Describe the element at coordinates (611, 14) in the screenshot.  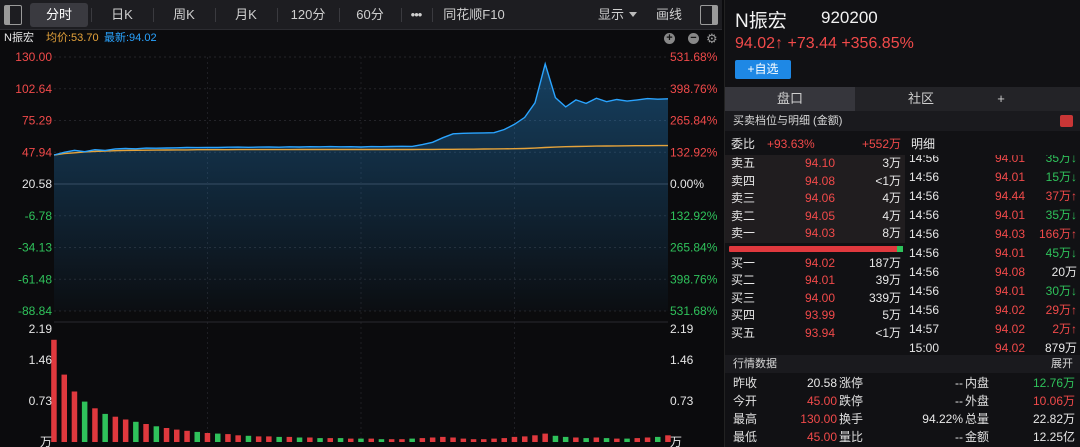
I see `display-dropdown-label: 显示` at that location.